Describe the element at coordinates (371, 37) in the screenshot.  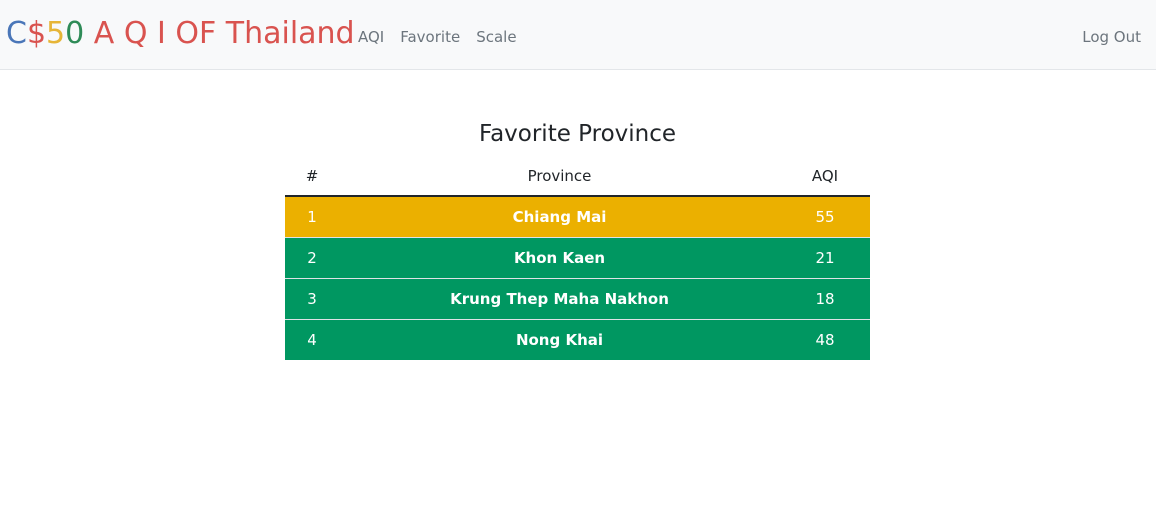
I see `nav-link-aqi: AQI` at that location.